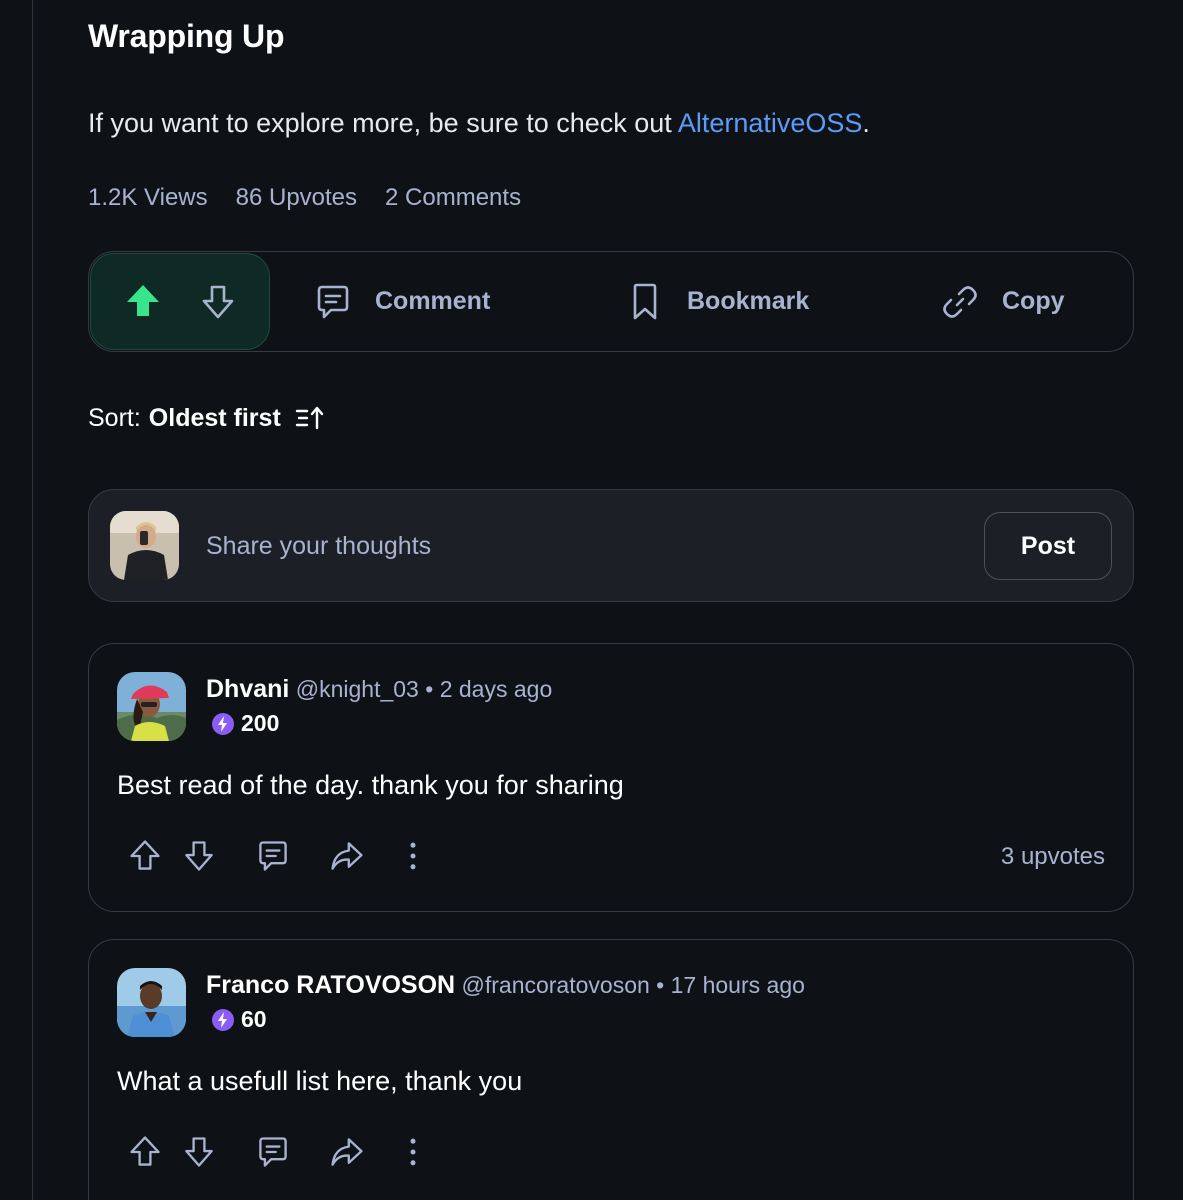  What do you see at coordinates (1033, 301) in the screenshot?
I see `copy-label: Copy` at bounding box center [1033, 301].